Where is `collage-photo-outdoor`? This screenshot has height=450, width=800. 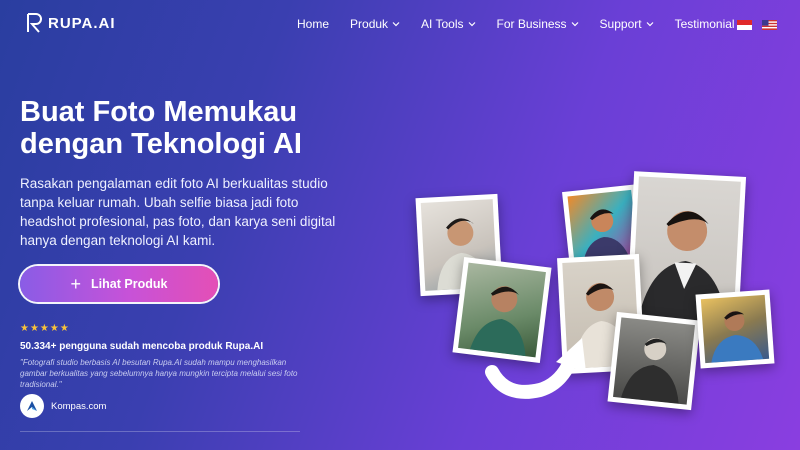 collage-photo-outdoor is located at coordinates (735, 329).